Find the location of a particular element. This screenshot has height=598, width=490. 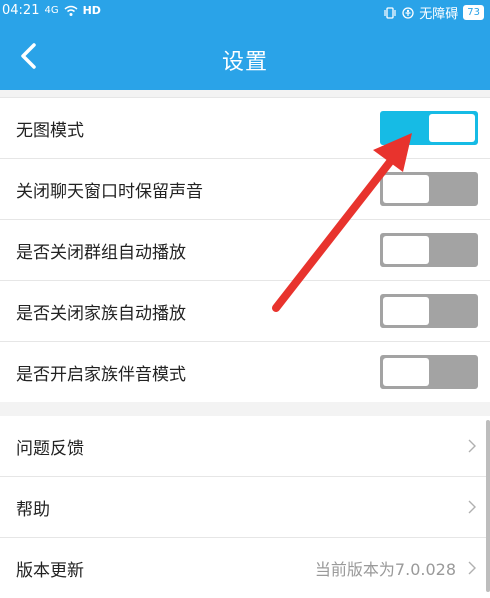

scrollbar is located at coordinates (488, 506).